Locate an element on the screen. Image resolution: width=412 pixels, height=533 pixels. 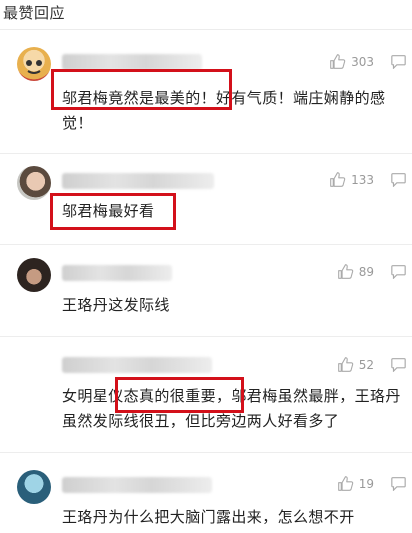
like-button: 19 is located at coordinates (355, 483).